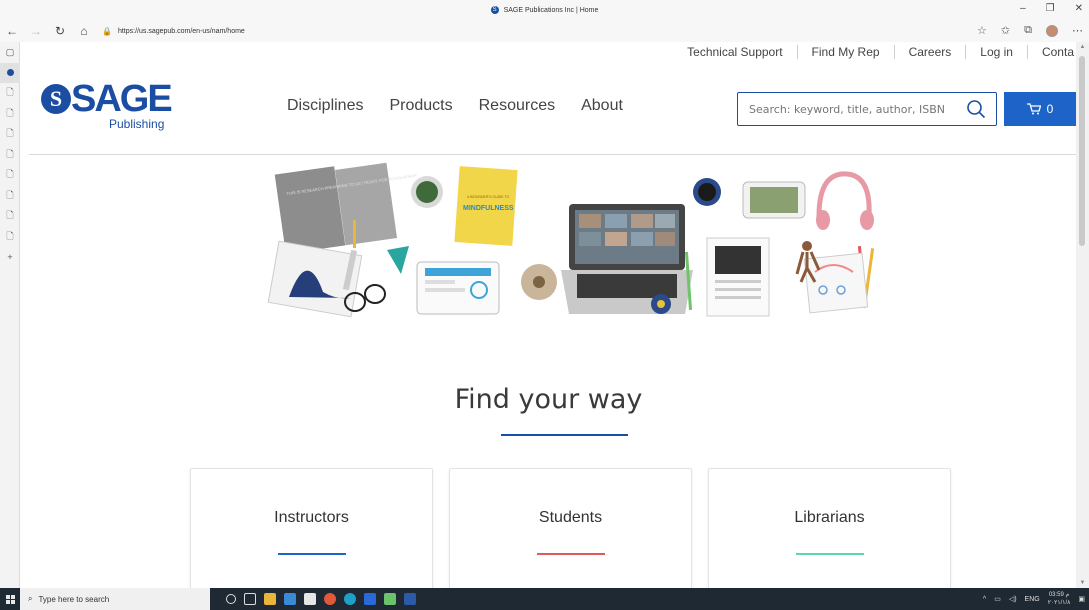  I want to click on utility-link-careers: Careers, so click(931, 52).